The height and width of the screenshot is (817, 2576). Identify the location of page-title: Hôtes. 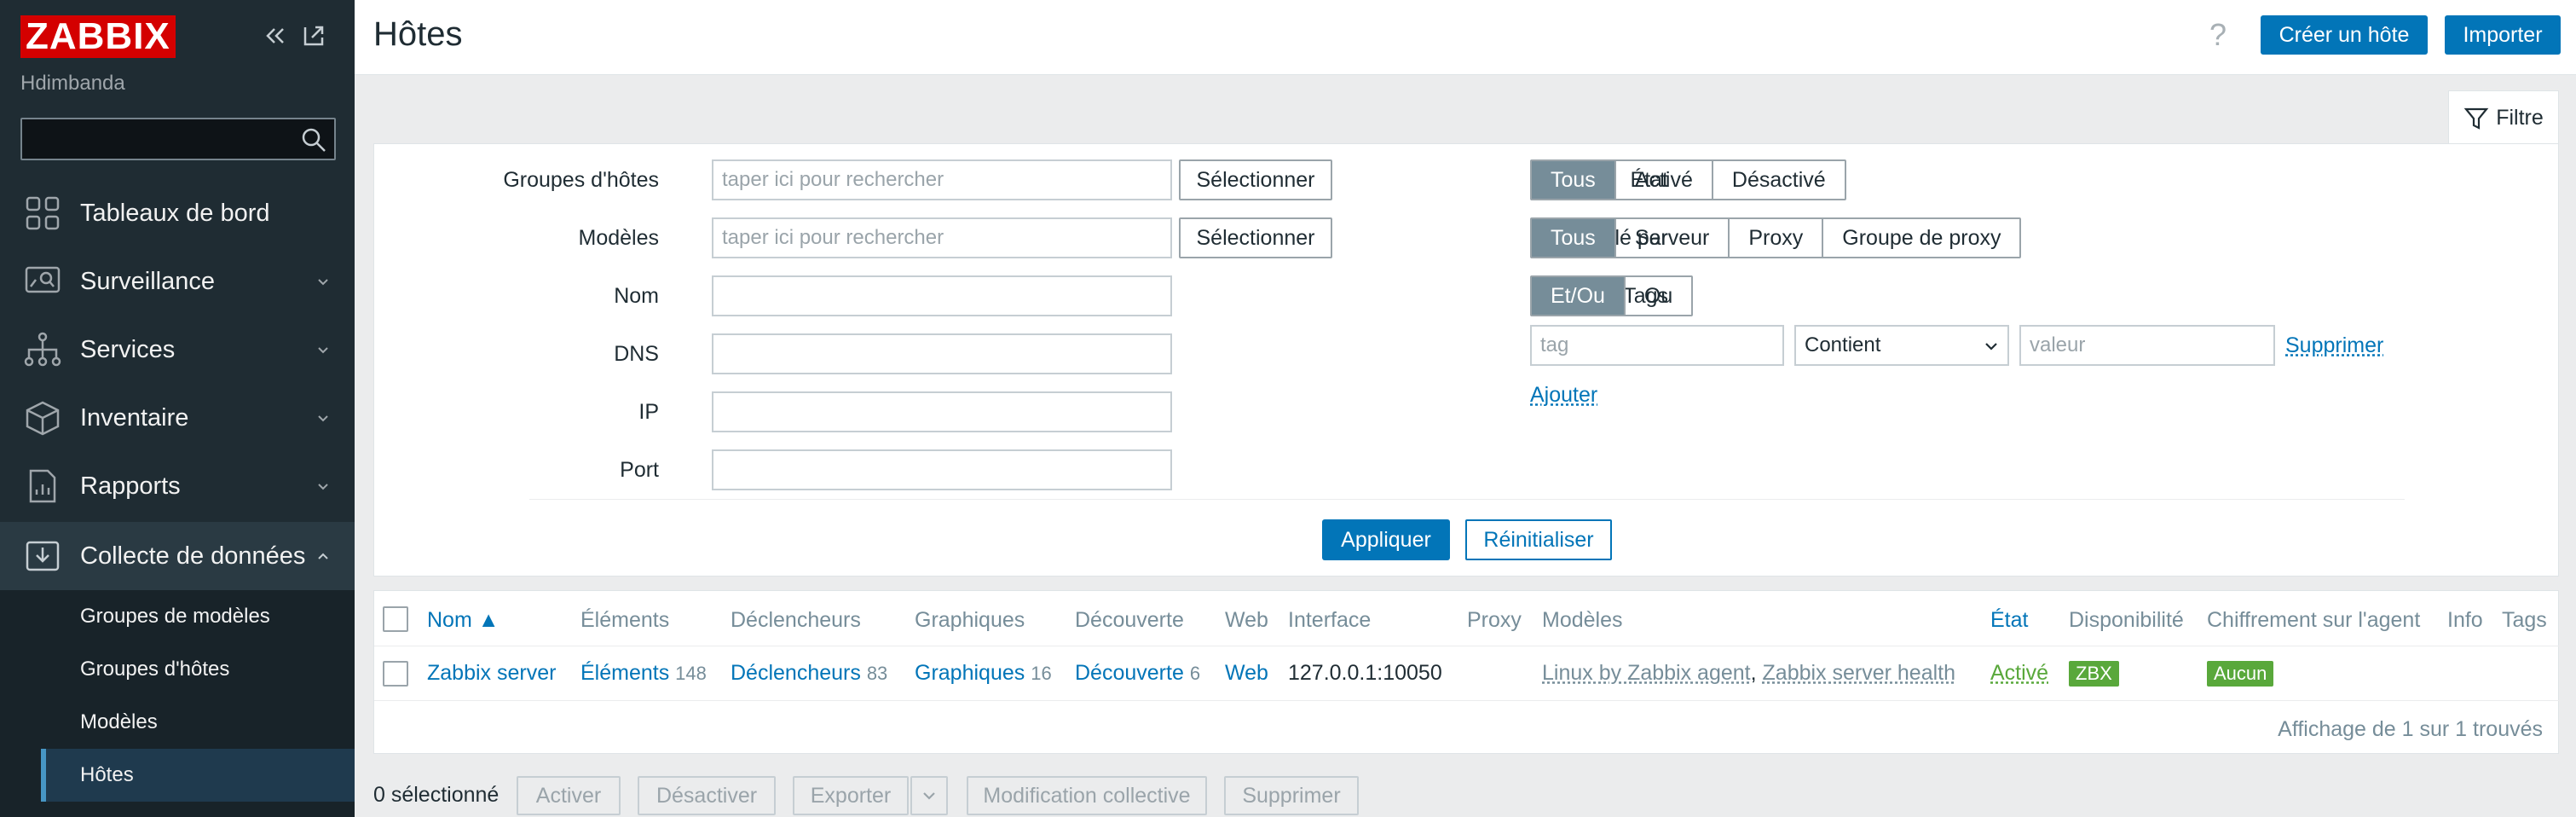
(418, 34).